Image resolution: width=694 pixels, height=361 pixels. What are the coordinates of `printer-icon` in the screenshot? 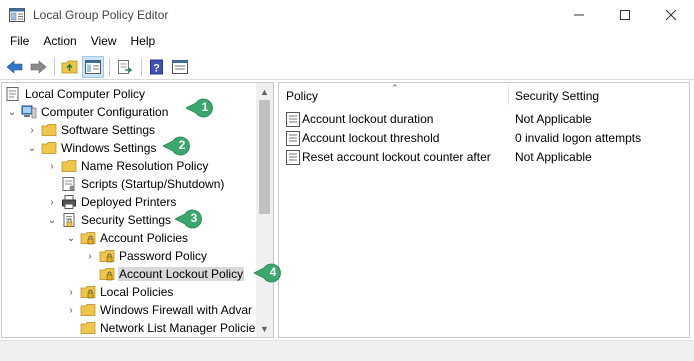 It's located at (69, 202).